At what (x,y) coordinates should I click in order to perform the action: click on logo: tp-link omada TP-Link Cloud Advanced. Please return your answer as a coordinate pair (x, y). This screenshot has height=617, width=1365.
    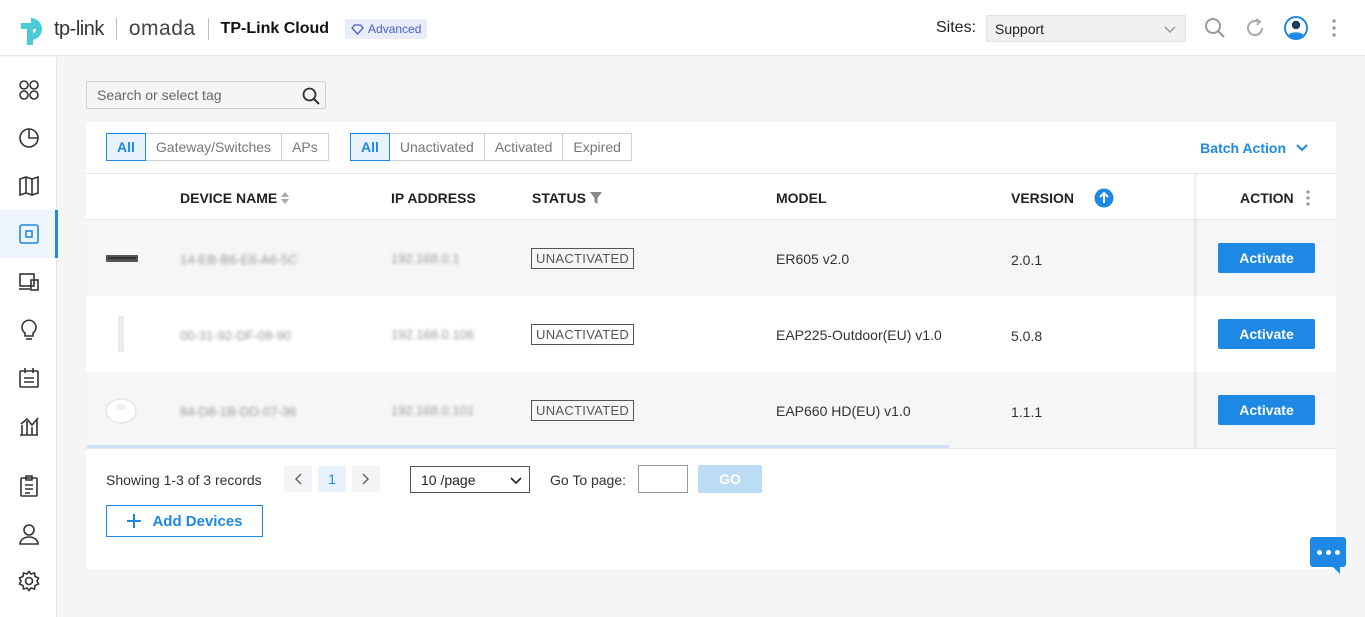
    Looking at the image, I should click on (223, 29).